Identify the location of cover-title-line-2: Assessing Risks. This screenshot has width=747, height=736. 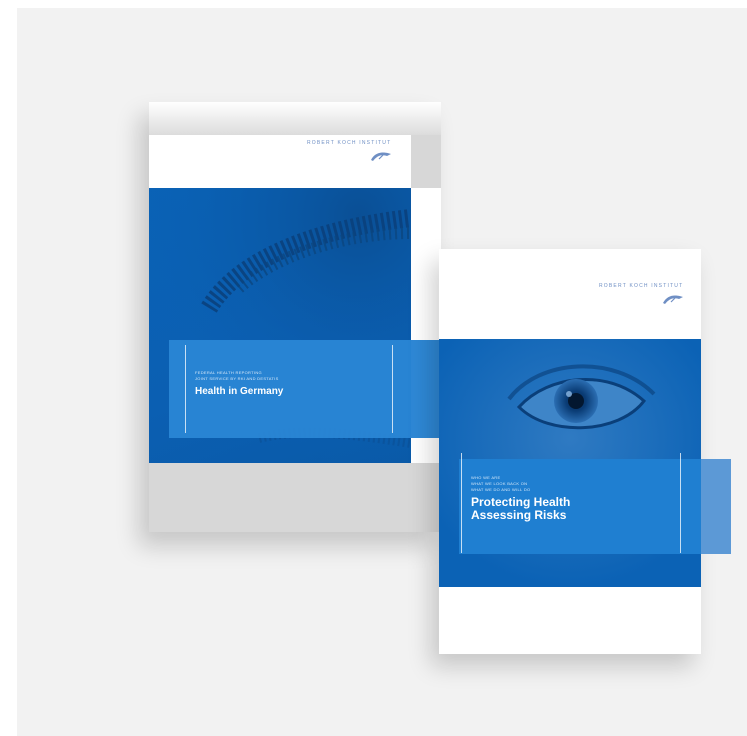
(519, 515).